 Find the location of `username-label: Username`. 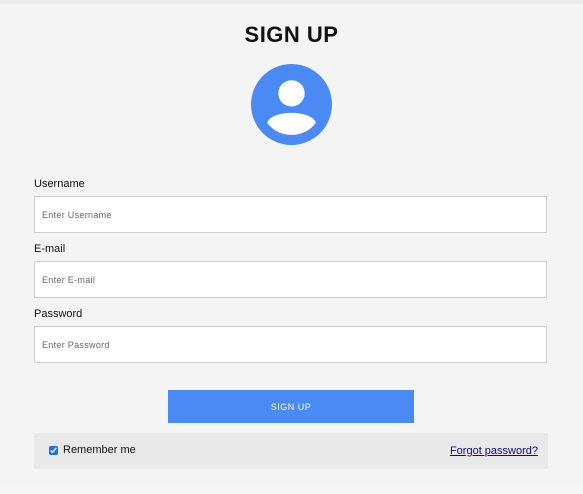

username-label: Username is located at coordinates (59, 184).